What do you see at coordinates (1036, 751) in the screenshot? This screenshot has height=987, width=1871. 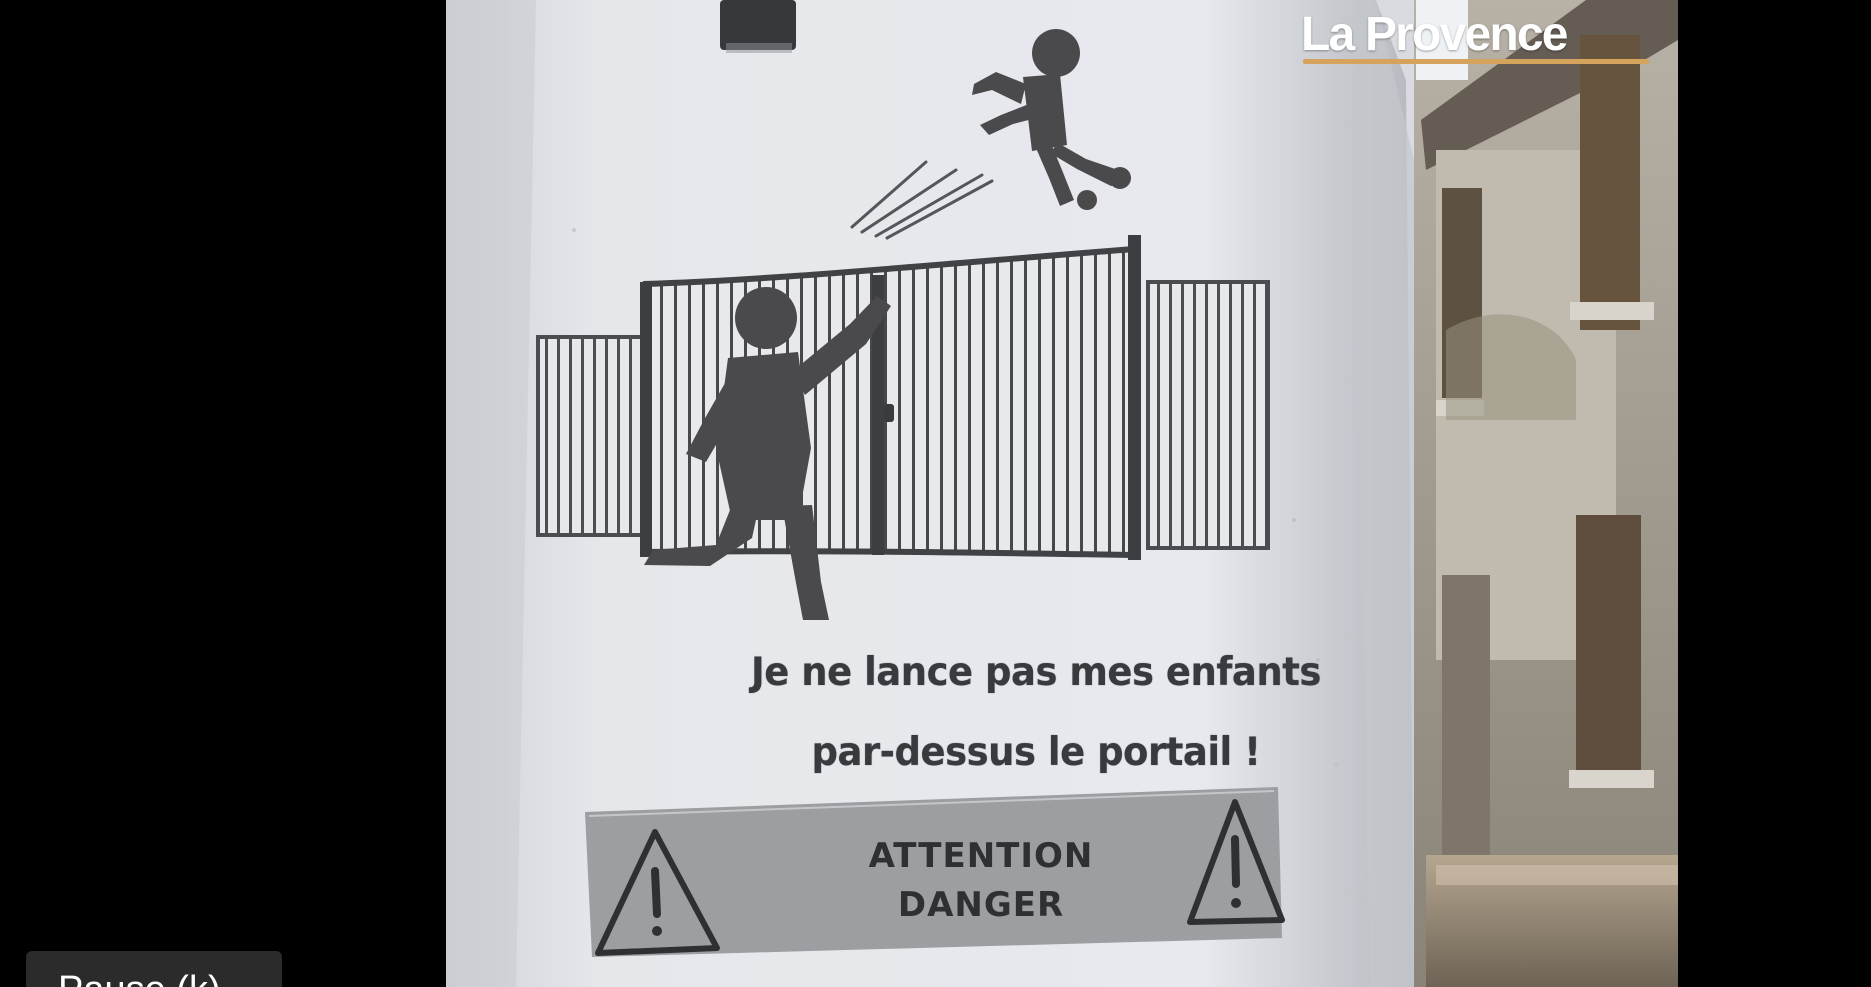 I see `poster-message-line-2: par-dessus le portail !` at bounding box center [1036, 751].